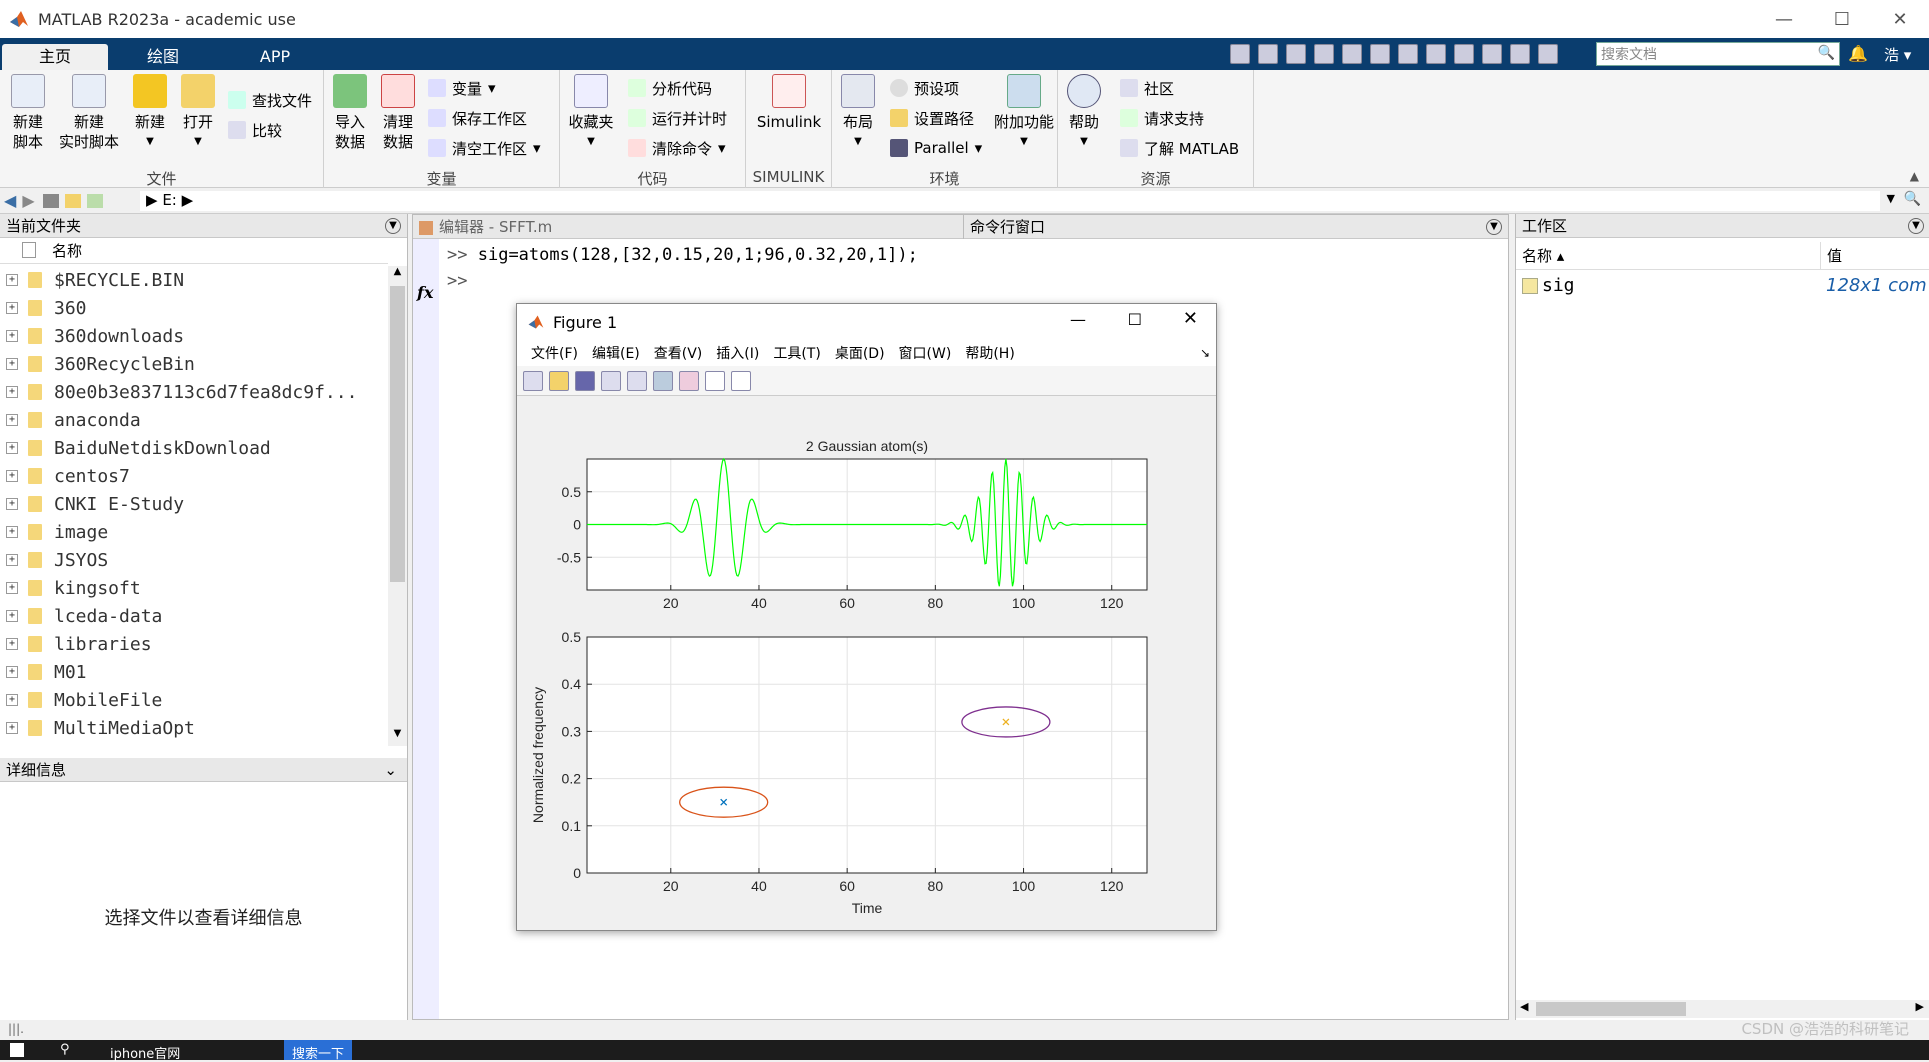 The width and height of the screenshot is (1929, 1062). Describe the element at coordinates (1179, 148) in the screenshot. I see `learn-matlab-button: 了解 MATLAB` at that location.